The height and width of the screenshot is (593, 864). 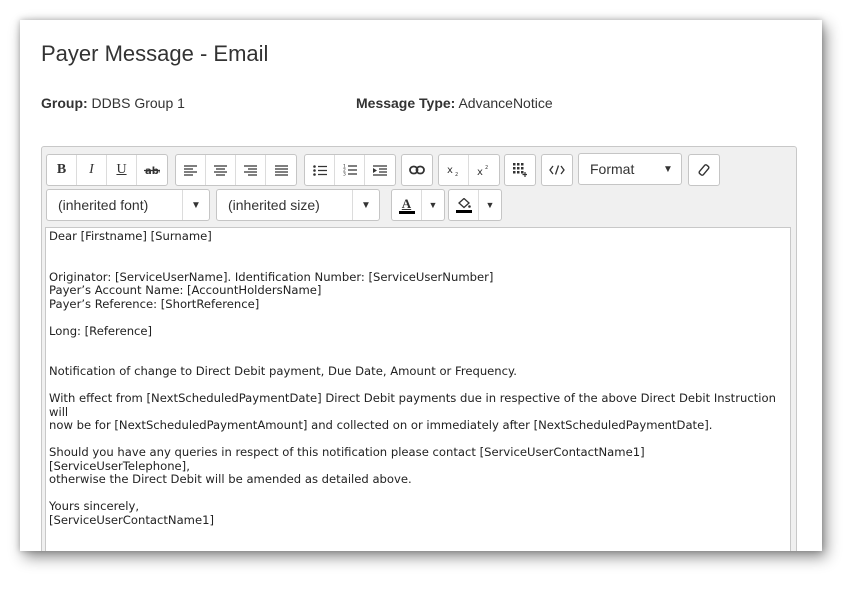 I want to click on clear-formatting-button, so click(x=704, y=170).